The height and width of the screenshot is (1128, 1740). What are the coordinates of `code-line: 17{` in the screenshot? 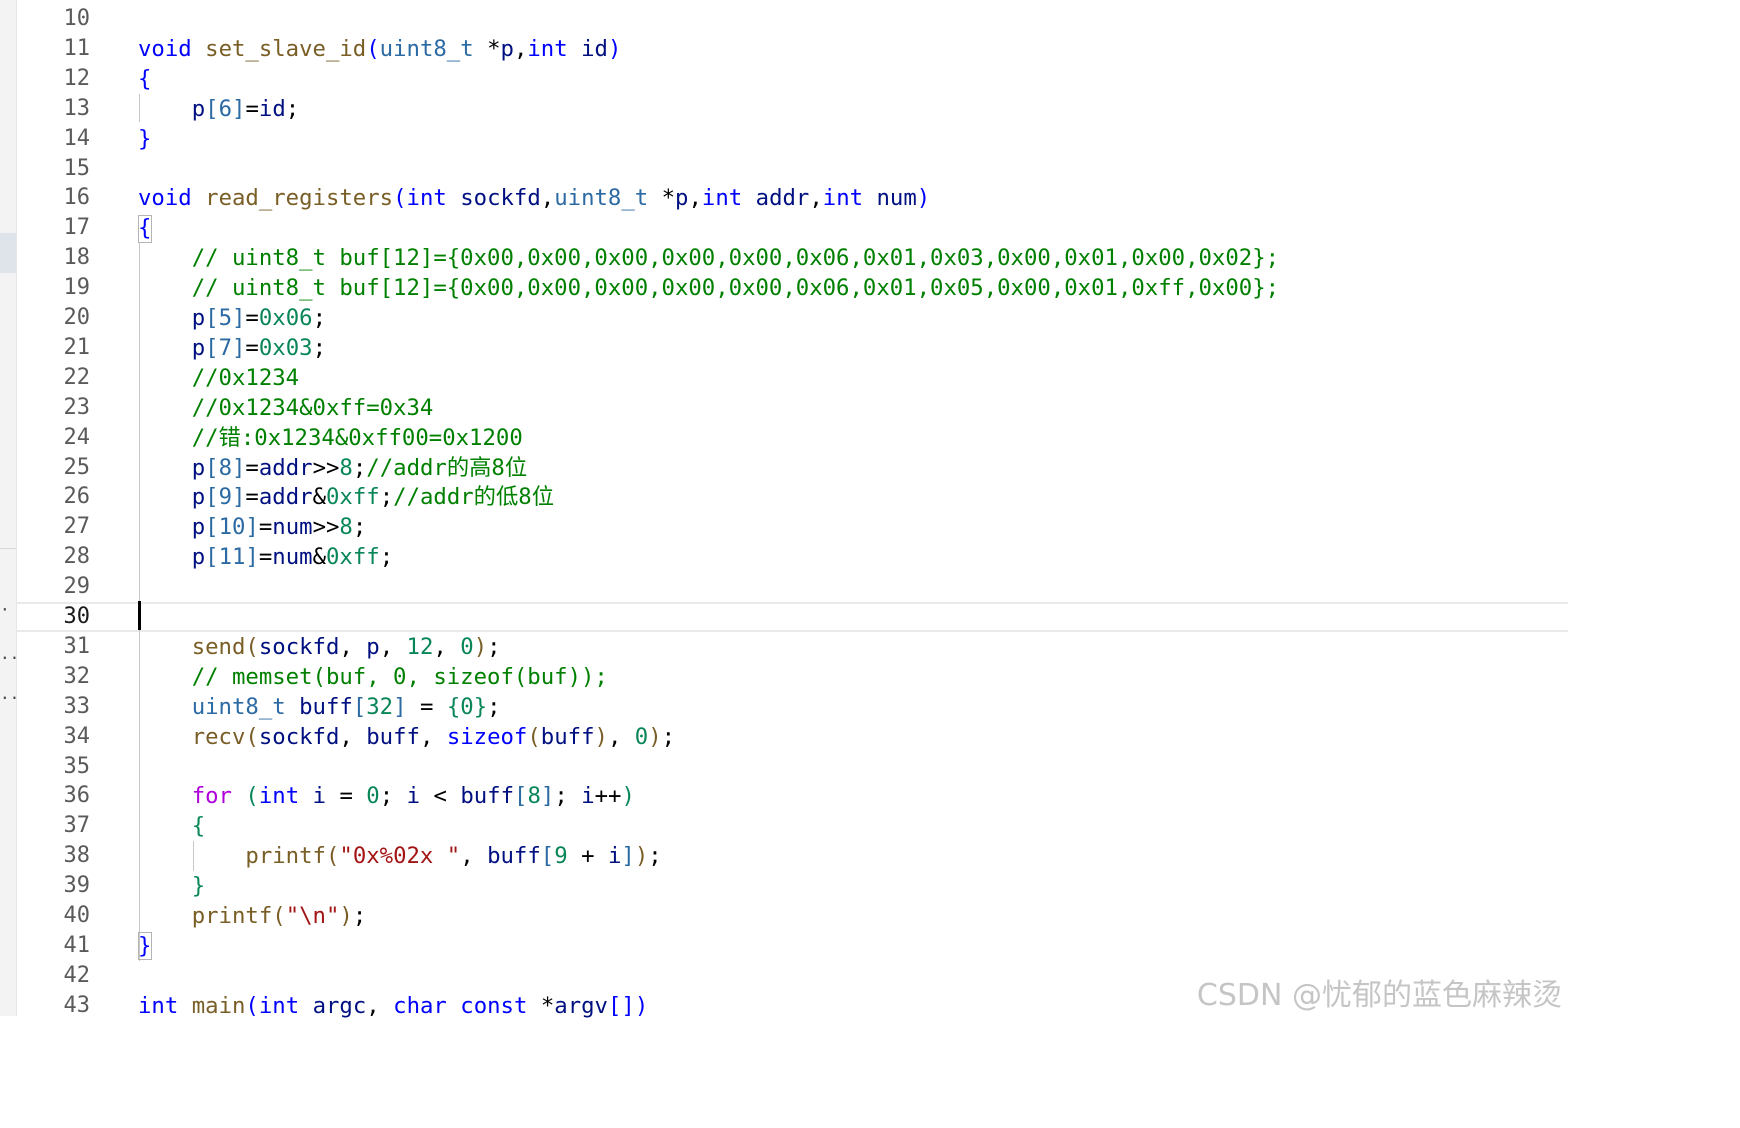 It's located at (792, 228).